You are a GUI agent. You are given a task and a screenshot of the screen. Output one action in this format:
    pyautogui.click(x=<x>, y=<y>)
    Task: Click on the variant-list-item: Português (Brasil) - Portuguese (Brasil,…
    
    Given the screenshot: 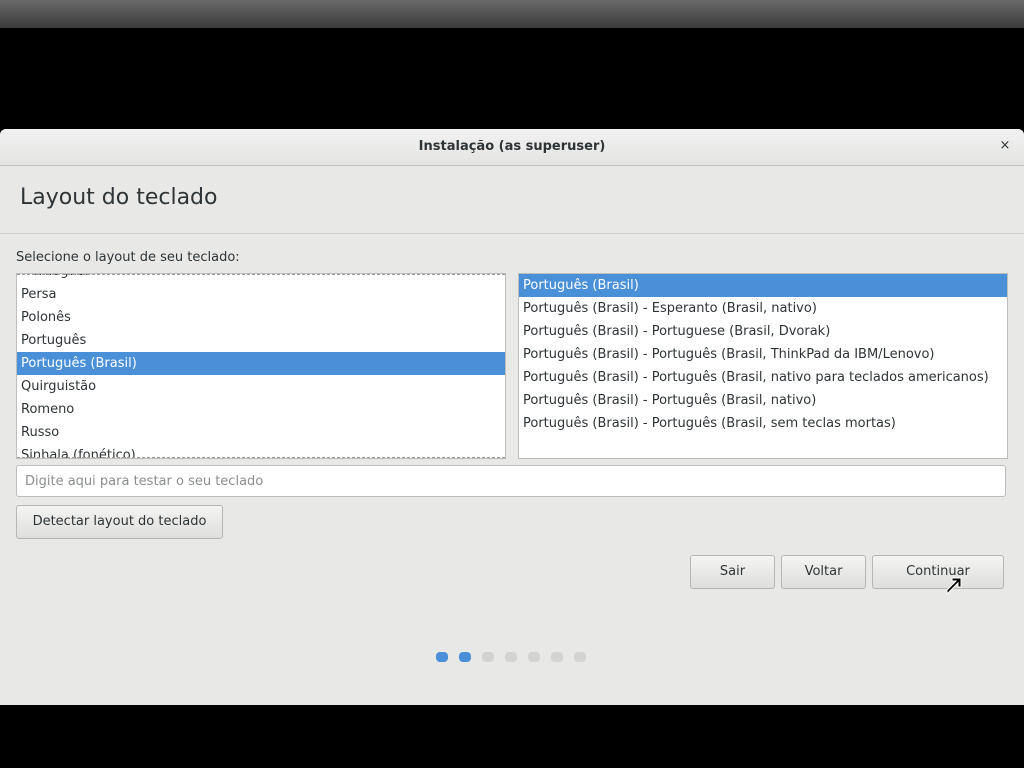 What is the action you would take?
    pyautogui.click(x=763, y=331)
    